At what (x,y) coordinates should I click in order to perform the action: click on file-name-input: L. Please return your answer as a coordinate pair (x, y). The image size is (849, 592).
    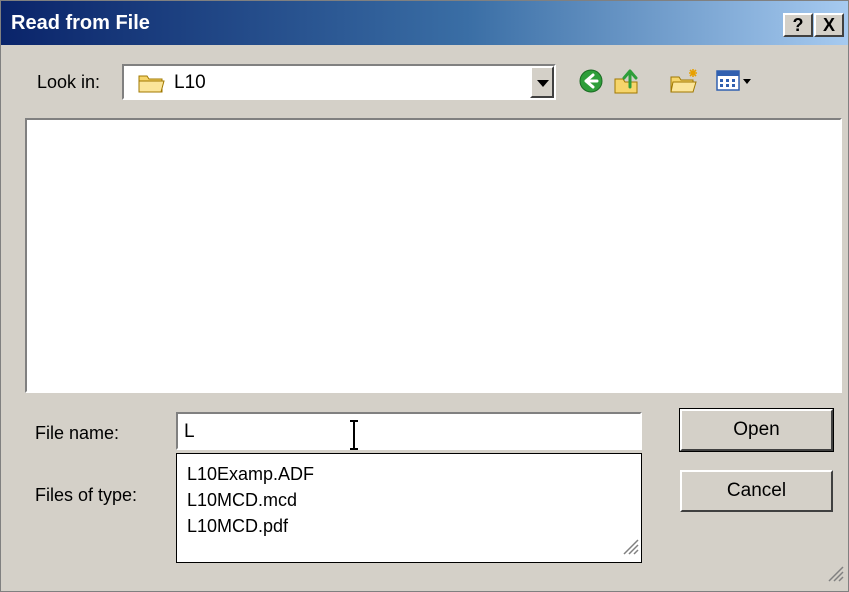
    Looking at the image, I should click on (409, 431).